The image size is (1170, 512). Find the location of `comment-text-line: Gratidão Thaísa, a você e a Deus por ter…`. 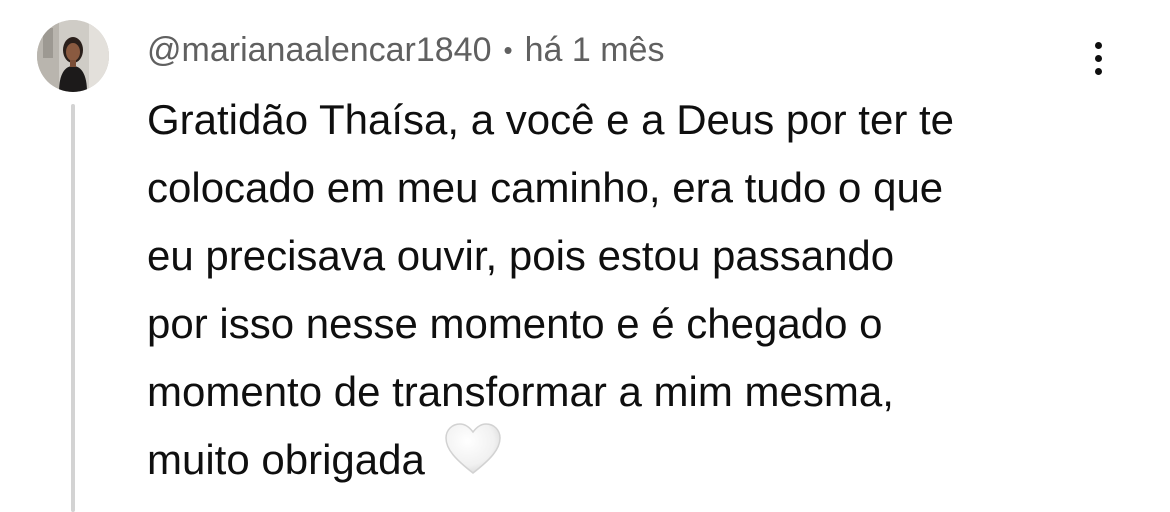

comment-text-line: Gratidão Thaísa, a você e a Deus por ter… is located at coordinates (551, 119).